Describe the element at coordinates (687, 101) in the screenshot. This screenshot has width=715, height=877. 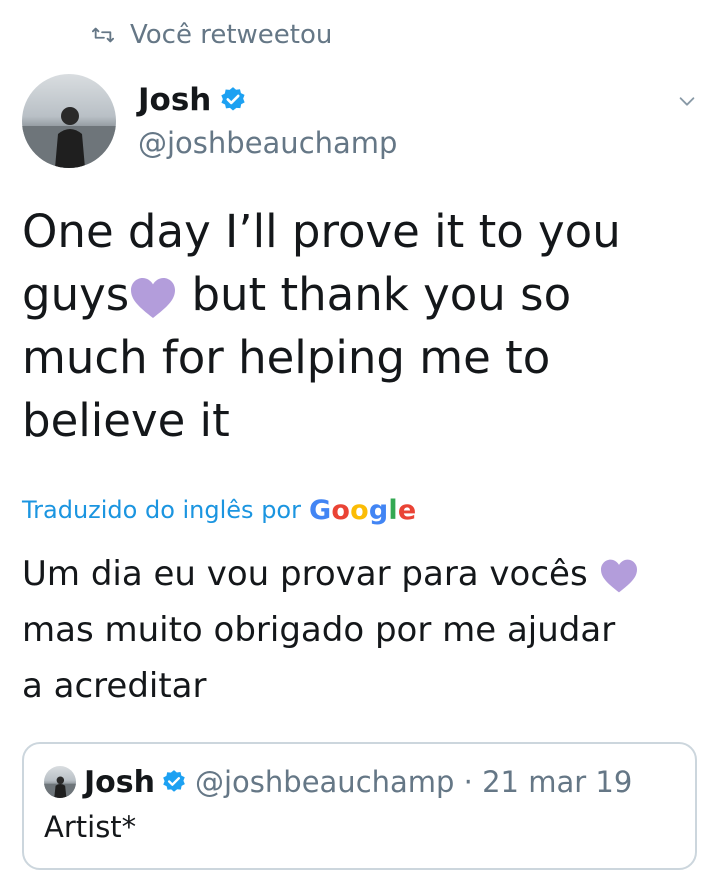
I see `chevron-down-icon` at that location.